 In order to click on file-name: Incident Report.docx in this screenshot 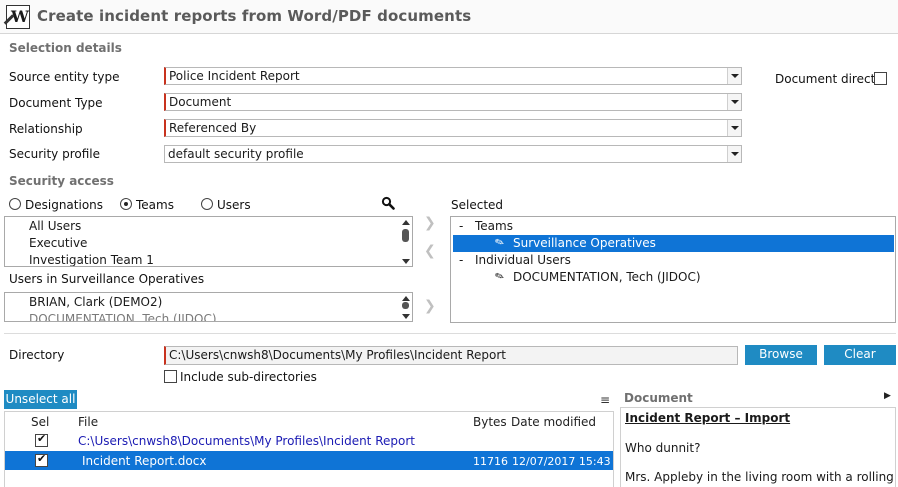, I will do `click(144, 461)`.